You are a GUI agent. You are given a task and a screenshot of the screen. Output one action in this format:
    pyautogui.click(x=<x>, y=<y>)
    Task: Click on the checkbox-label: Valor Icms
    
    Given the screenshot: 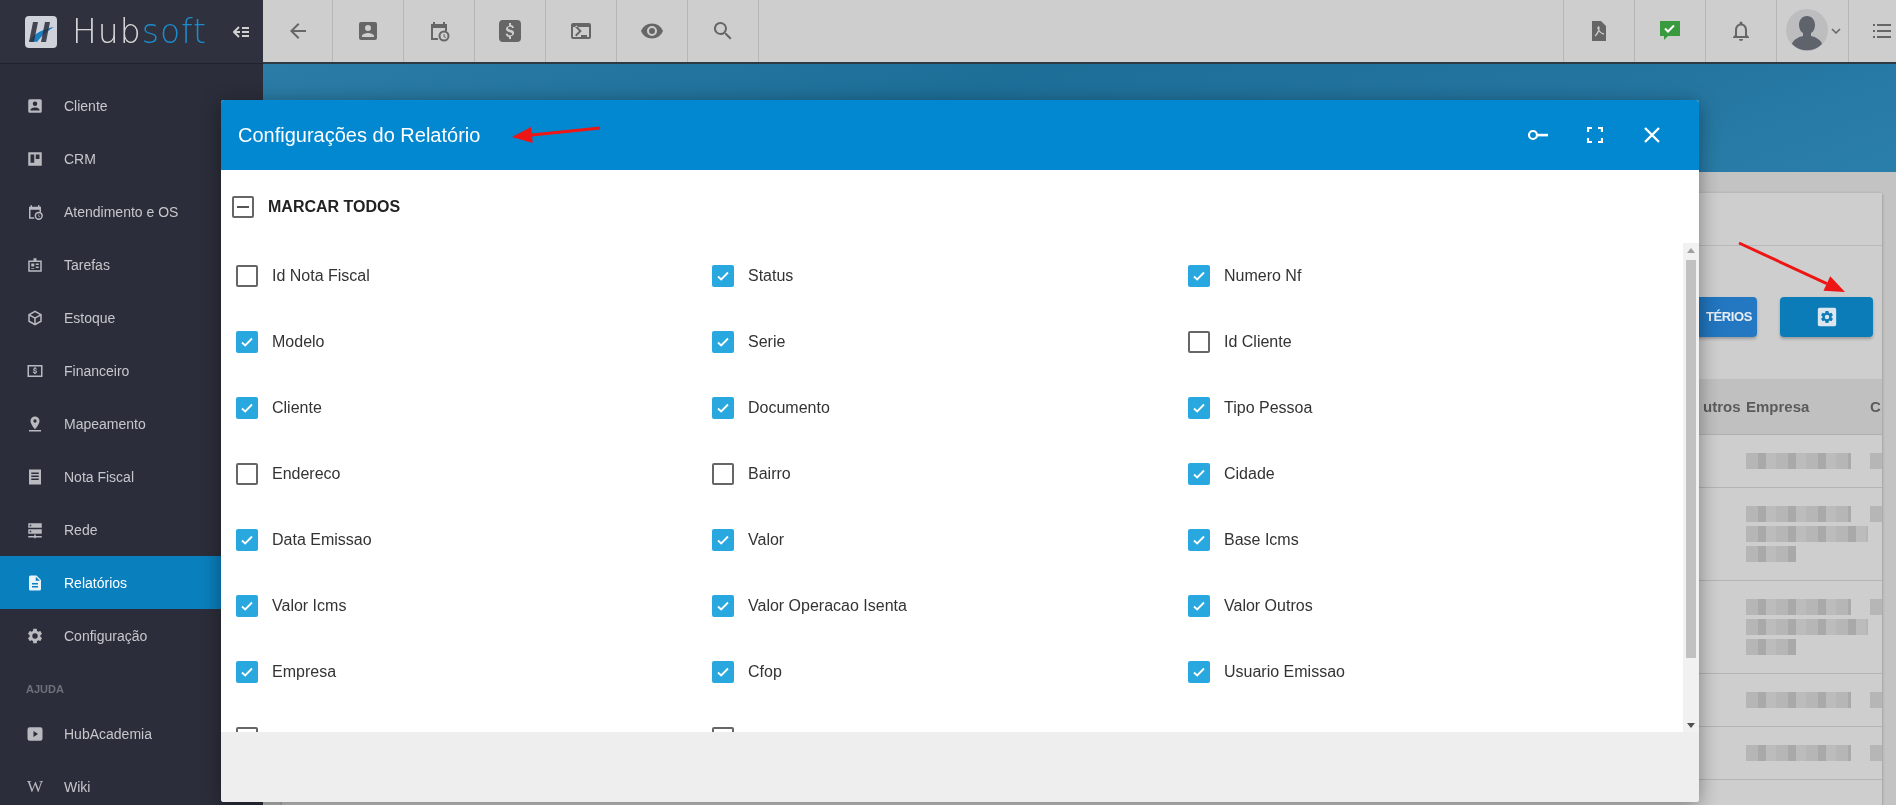 What is the action you would take?
    pyautogui.click(x=309, y=606)
    